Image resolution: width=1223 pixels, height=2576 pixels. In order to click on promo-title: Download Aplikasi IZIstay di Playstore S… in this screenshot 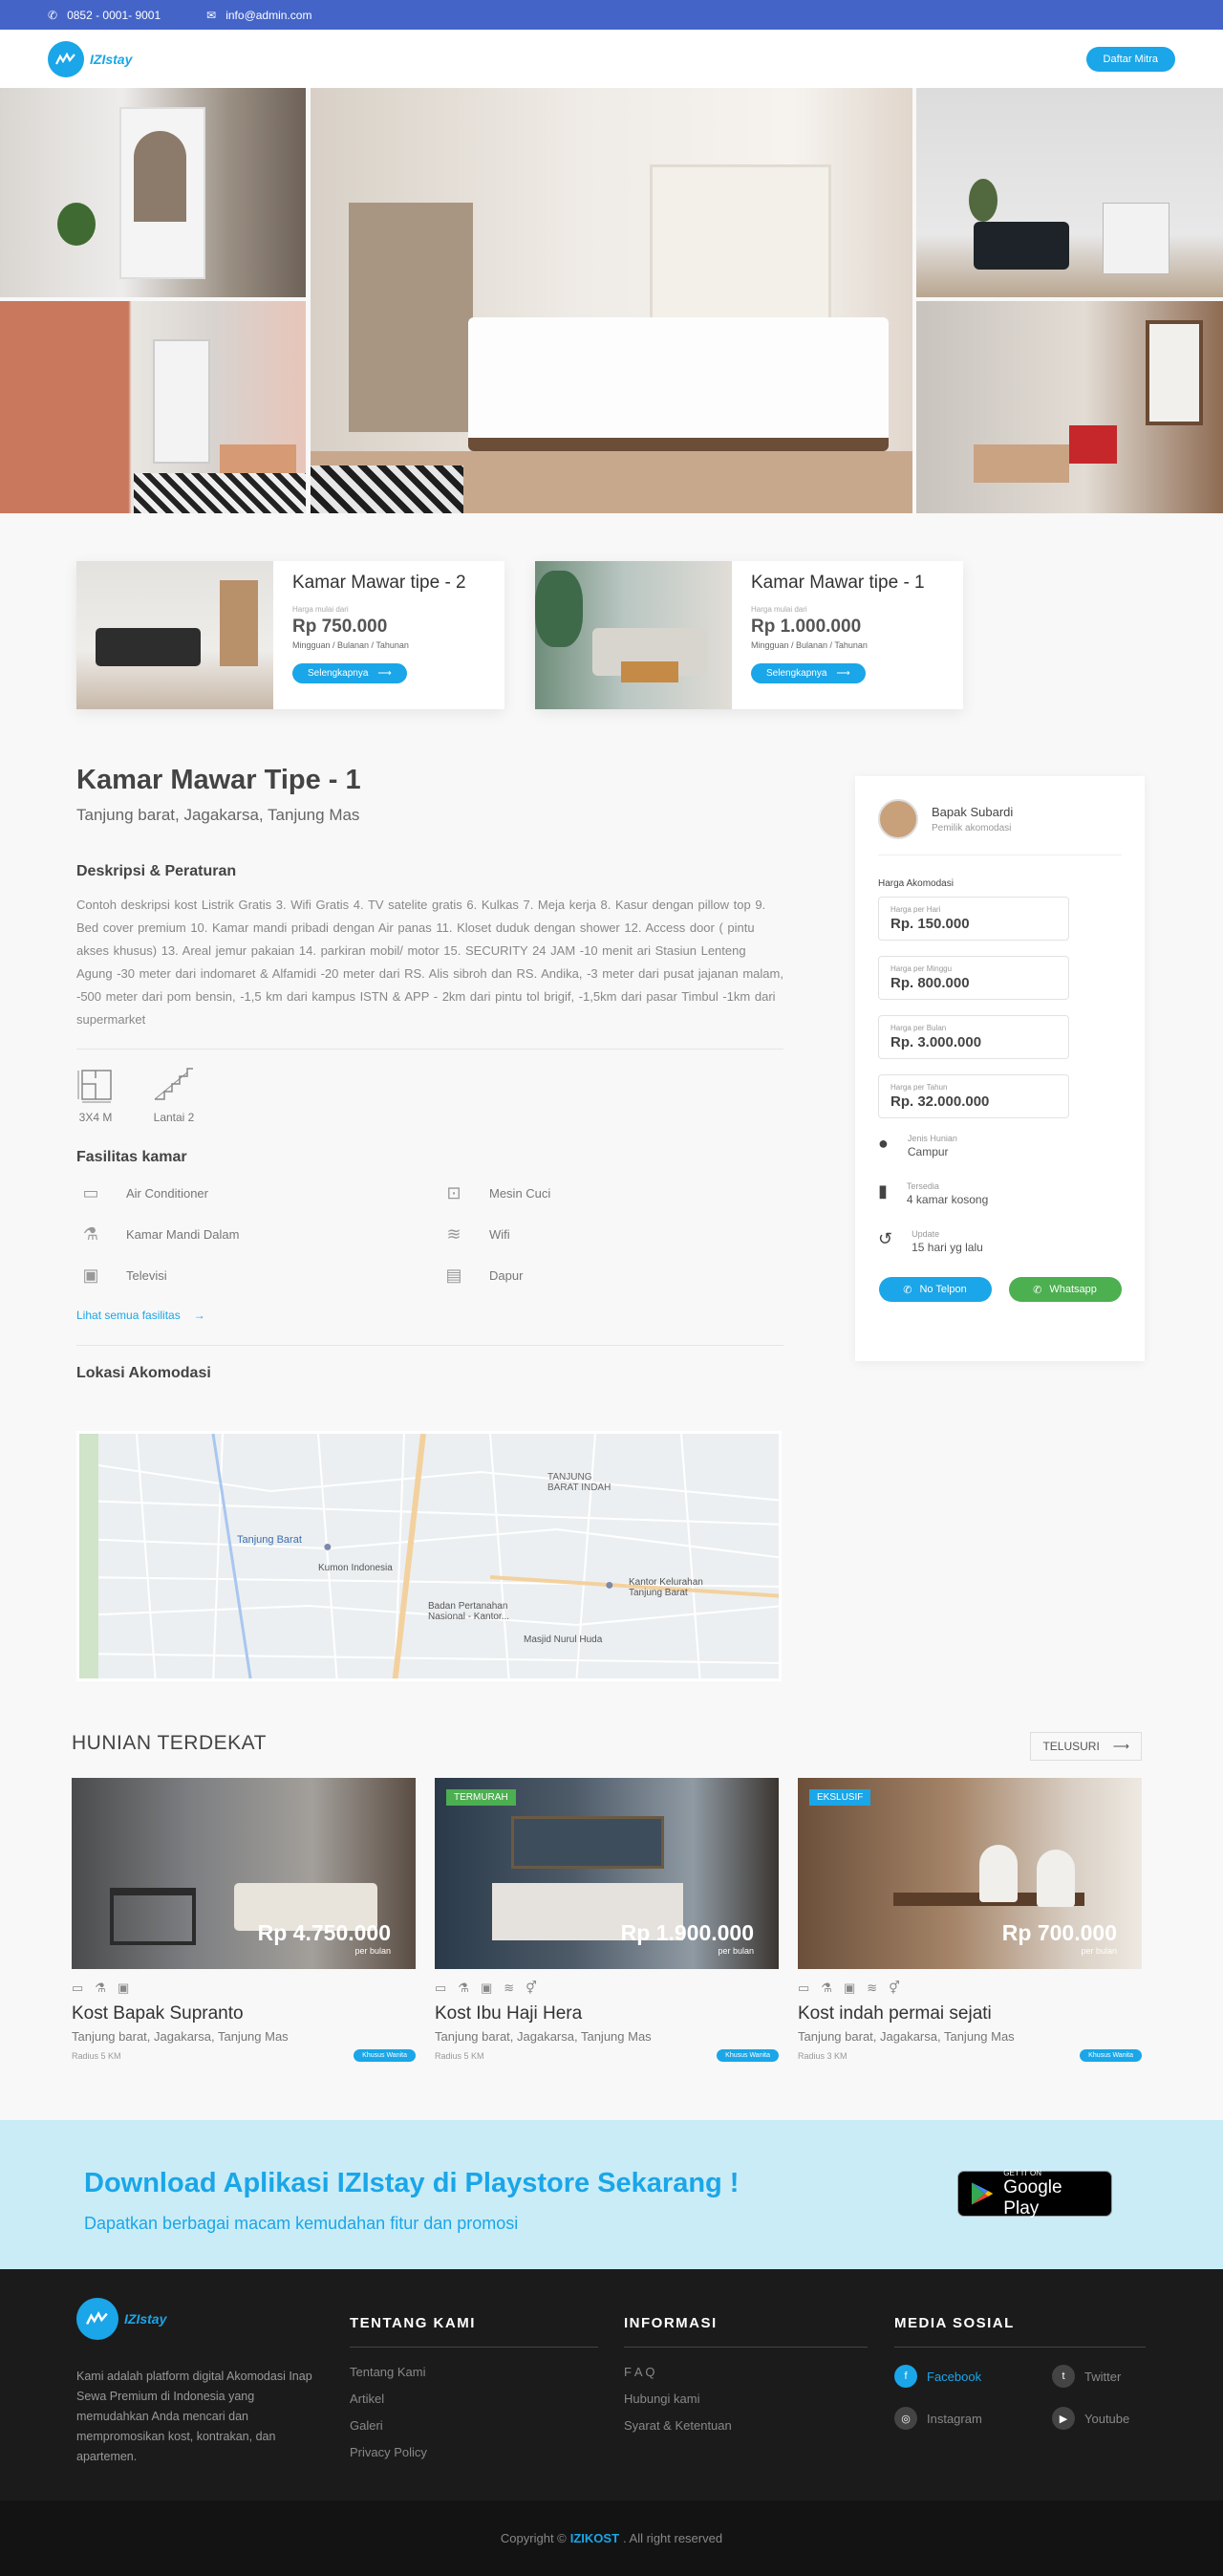, I will do `click(412, 2183)`.